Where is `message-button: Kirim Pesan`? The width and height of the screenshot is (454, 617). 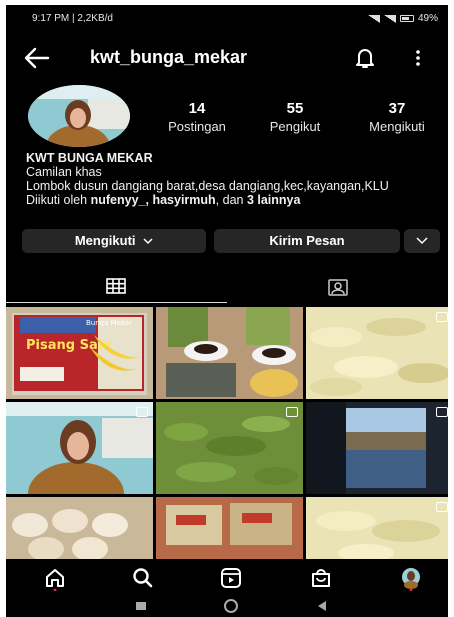
message-button: Kirim Pesan is located at coordinates (307, 241).